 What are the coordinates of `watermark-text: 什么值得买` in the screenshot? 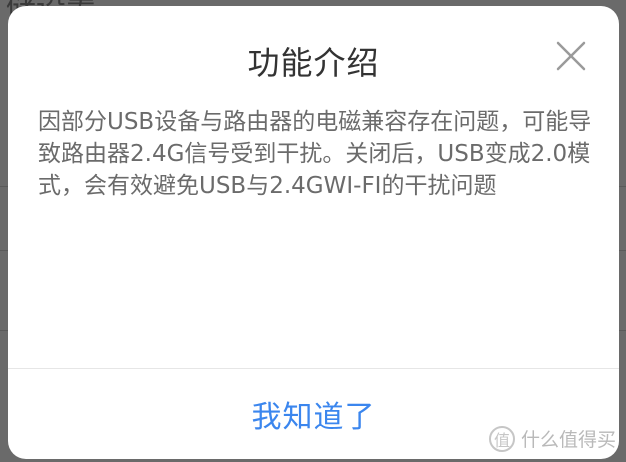 It's located at (568, 440).